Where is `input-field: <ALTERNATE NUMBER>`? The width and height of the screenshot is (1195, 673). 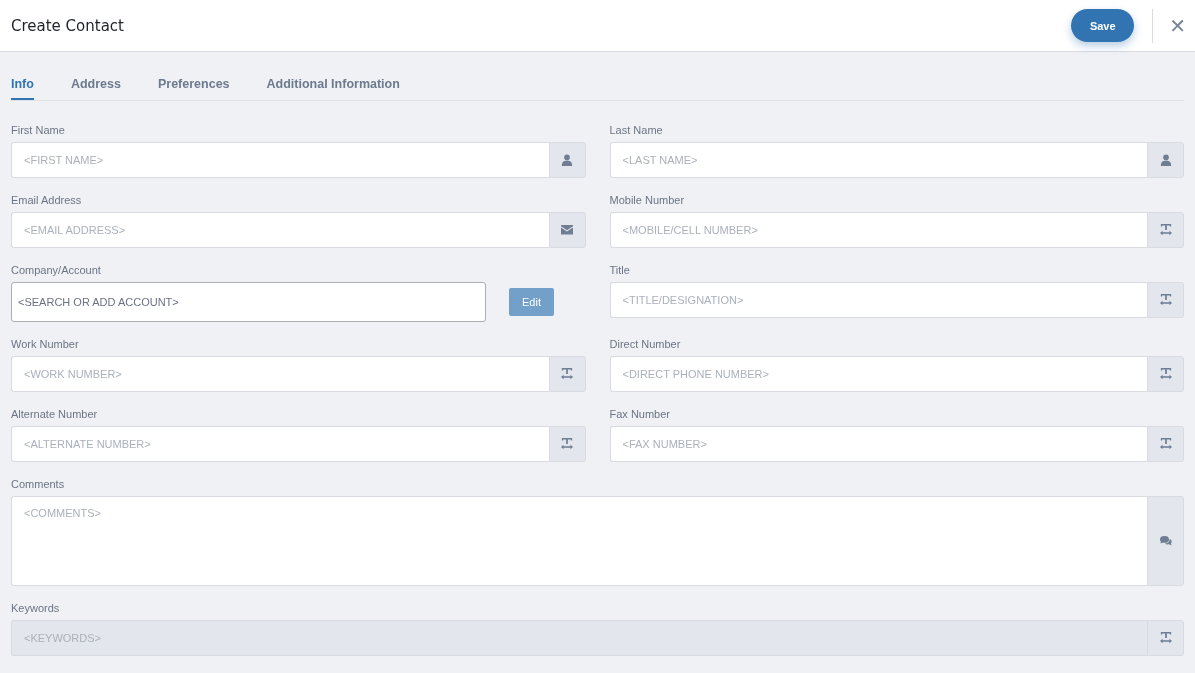 input-field: <ALTERNATE NUMBER> is located at coordinates (280, 444).